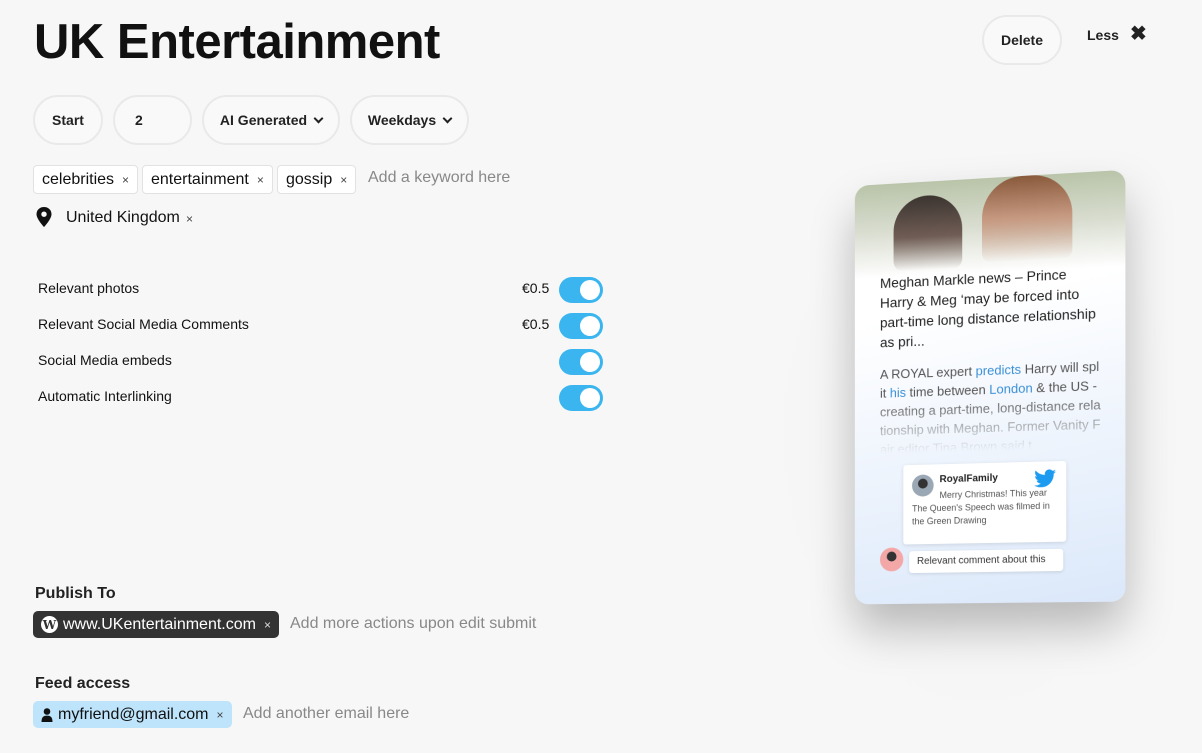 The width and height of the screenshot is (1202, 753). I want to click on relevant-photos-toggle, so click(581, 290).